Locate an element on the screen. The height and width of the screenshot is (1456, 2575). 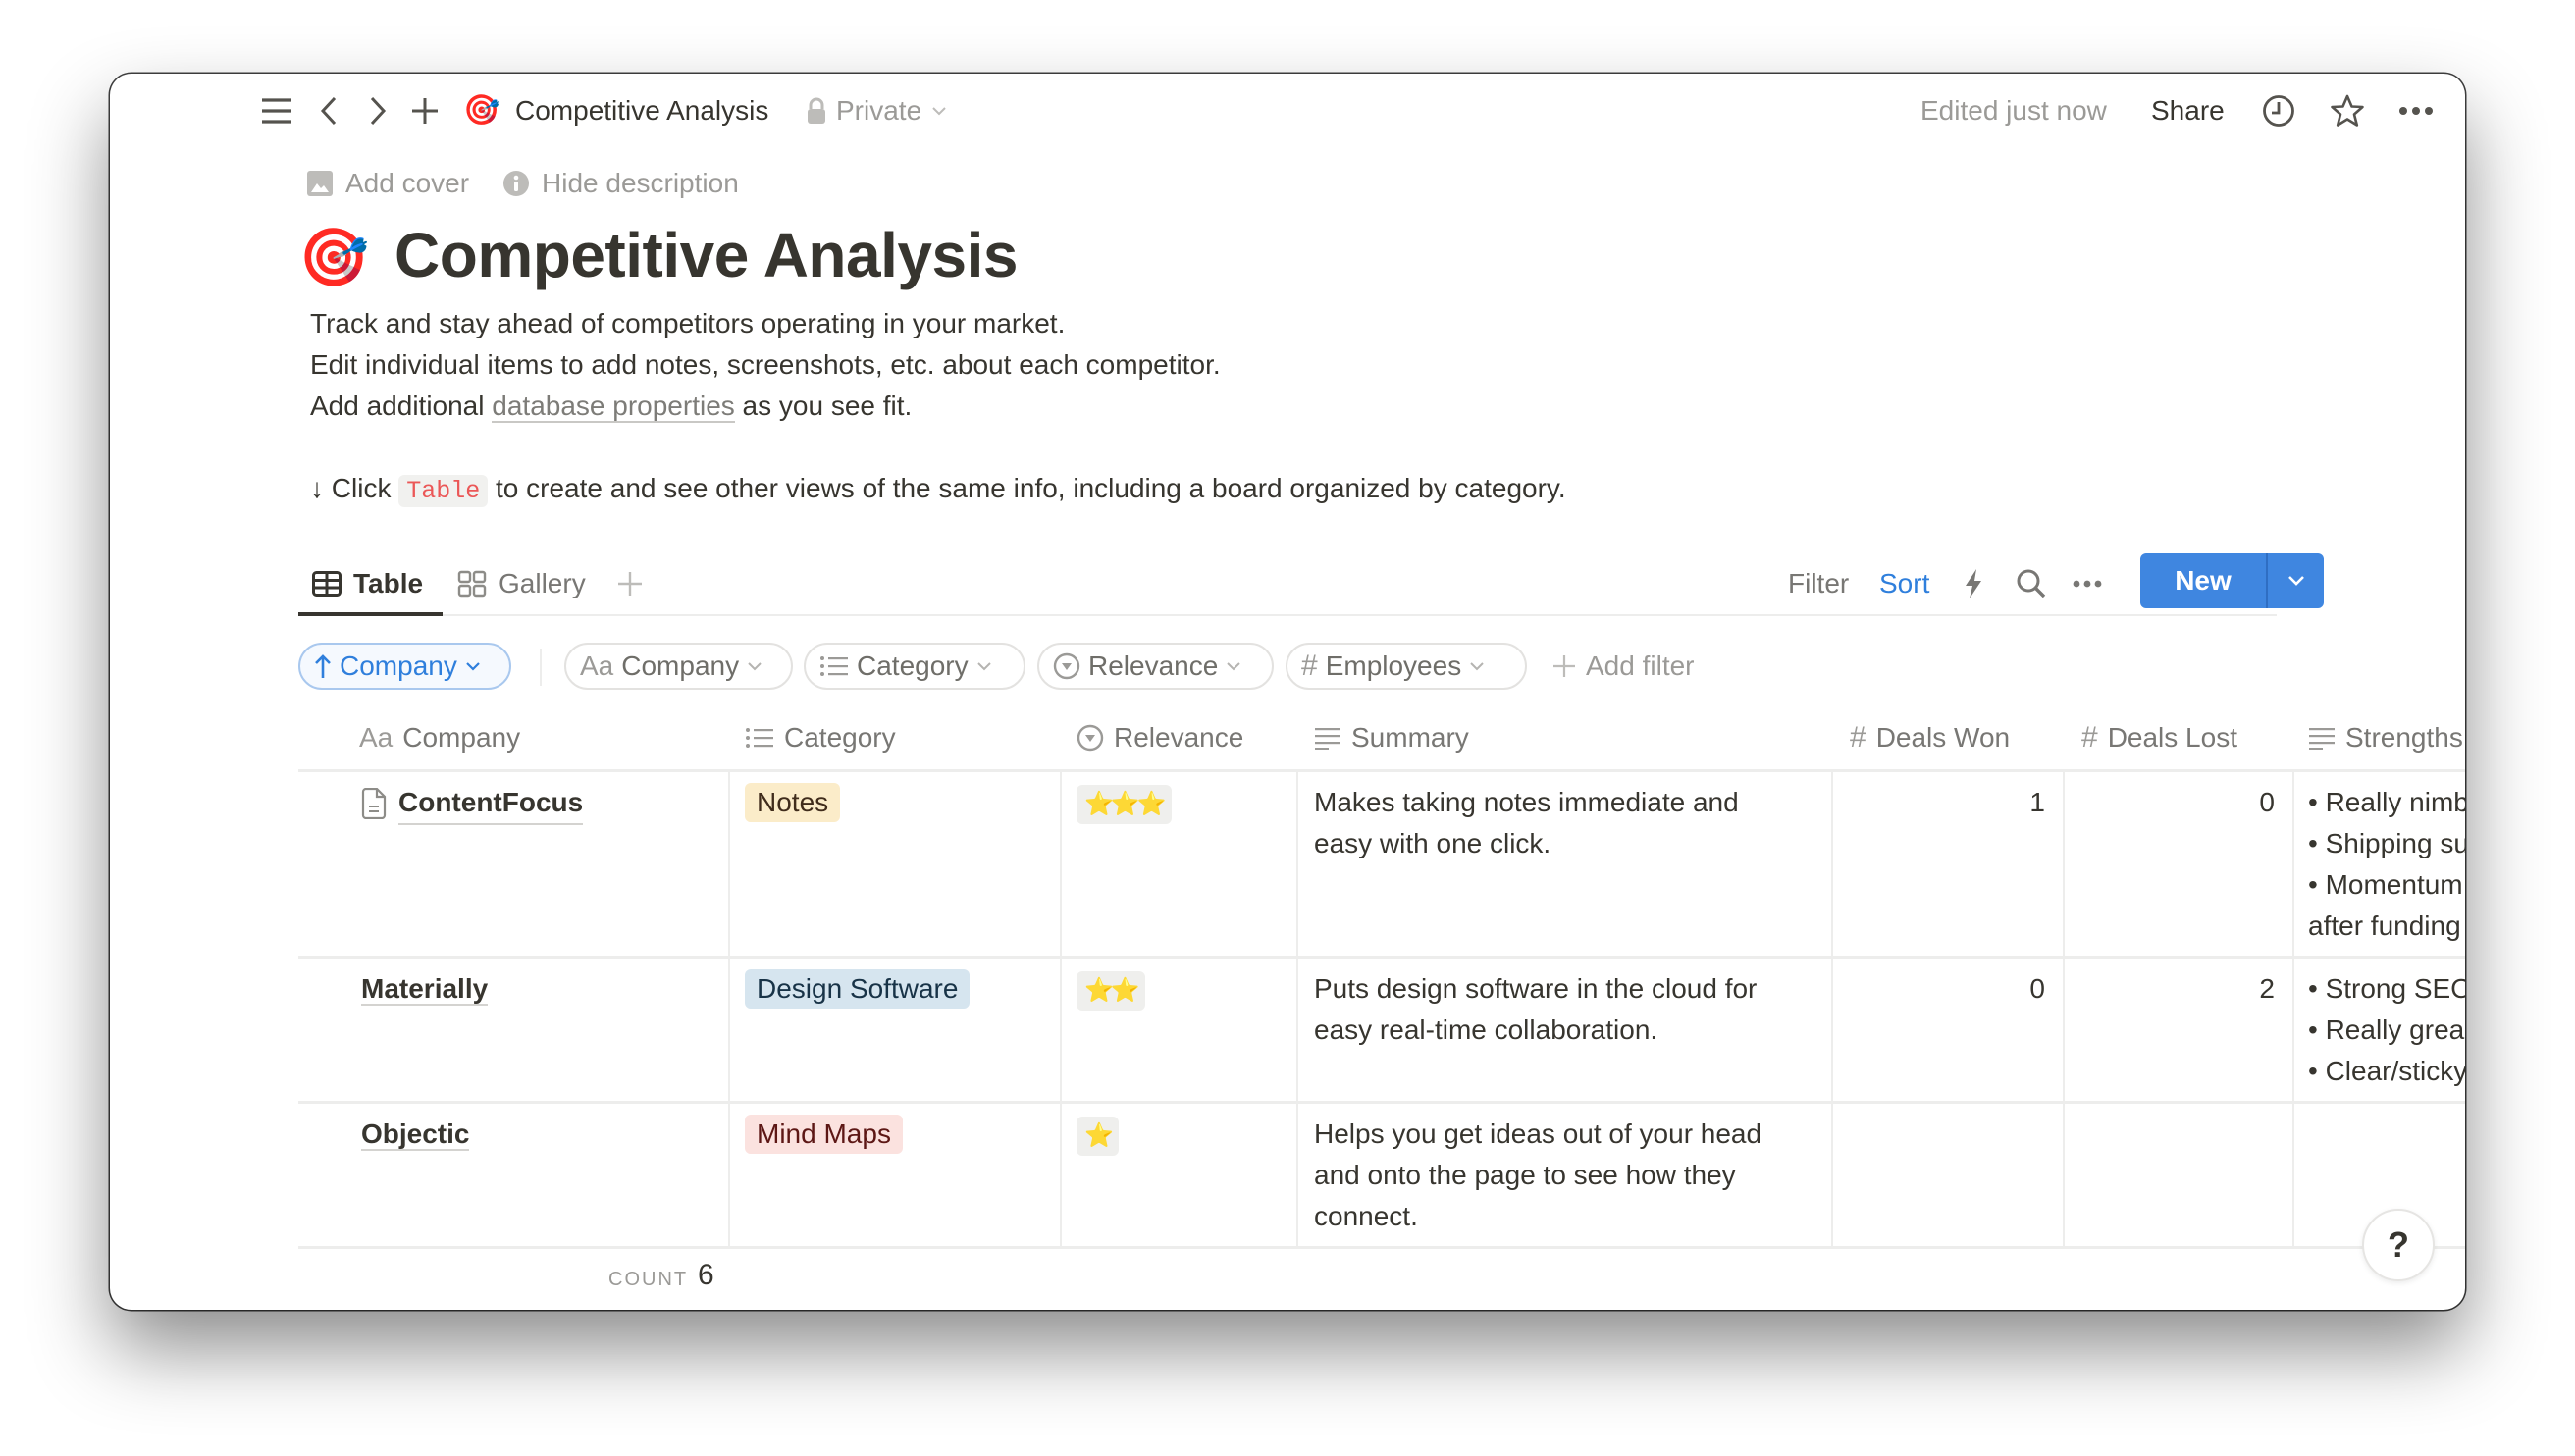
sidebar-toggle-button is located at coordinates (276, 110).